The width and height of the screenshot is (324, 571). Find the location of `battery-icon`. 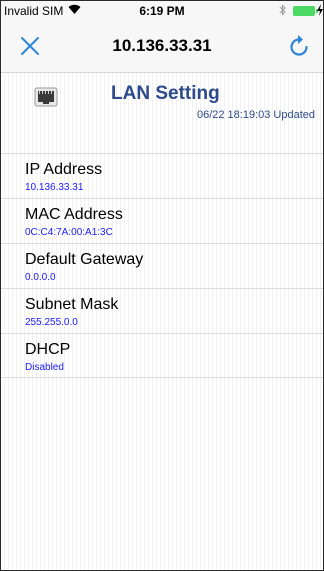

battery-icon is located at coordinates (304, 11).